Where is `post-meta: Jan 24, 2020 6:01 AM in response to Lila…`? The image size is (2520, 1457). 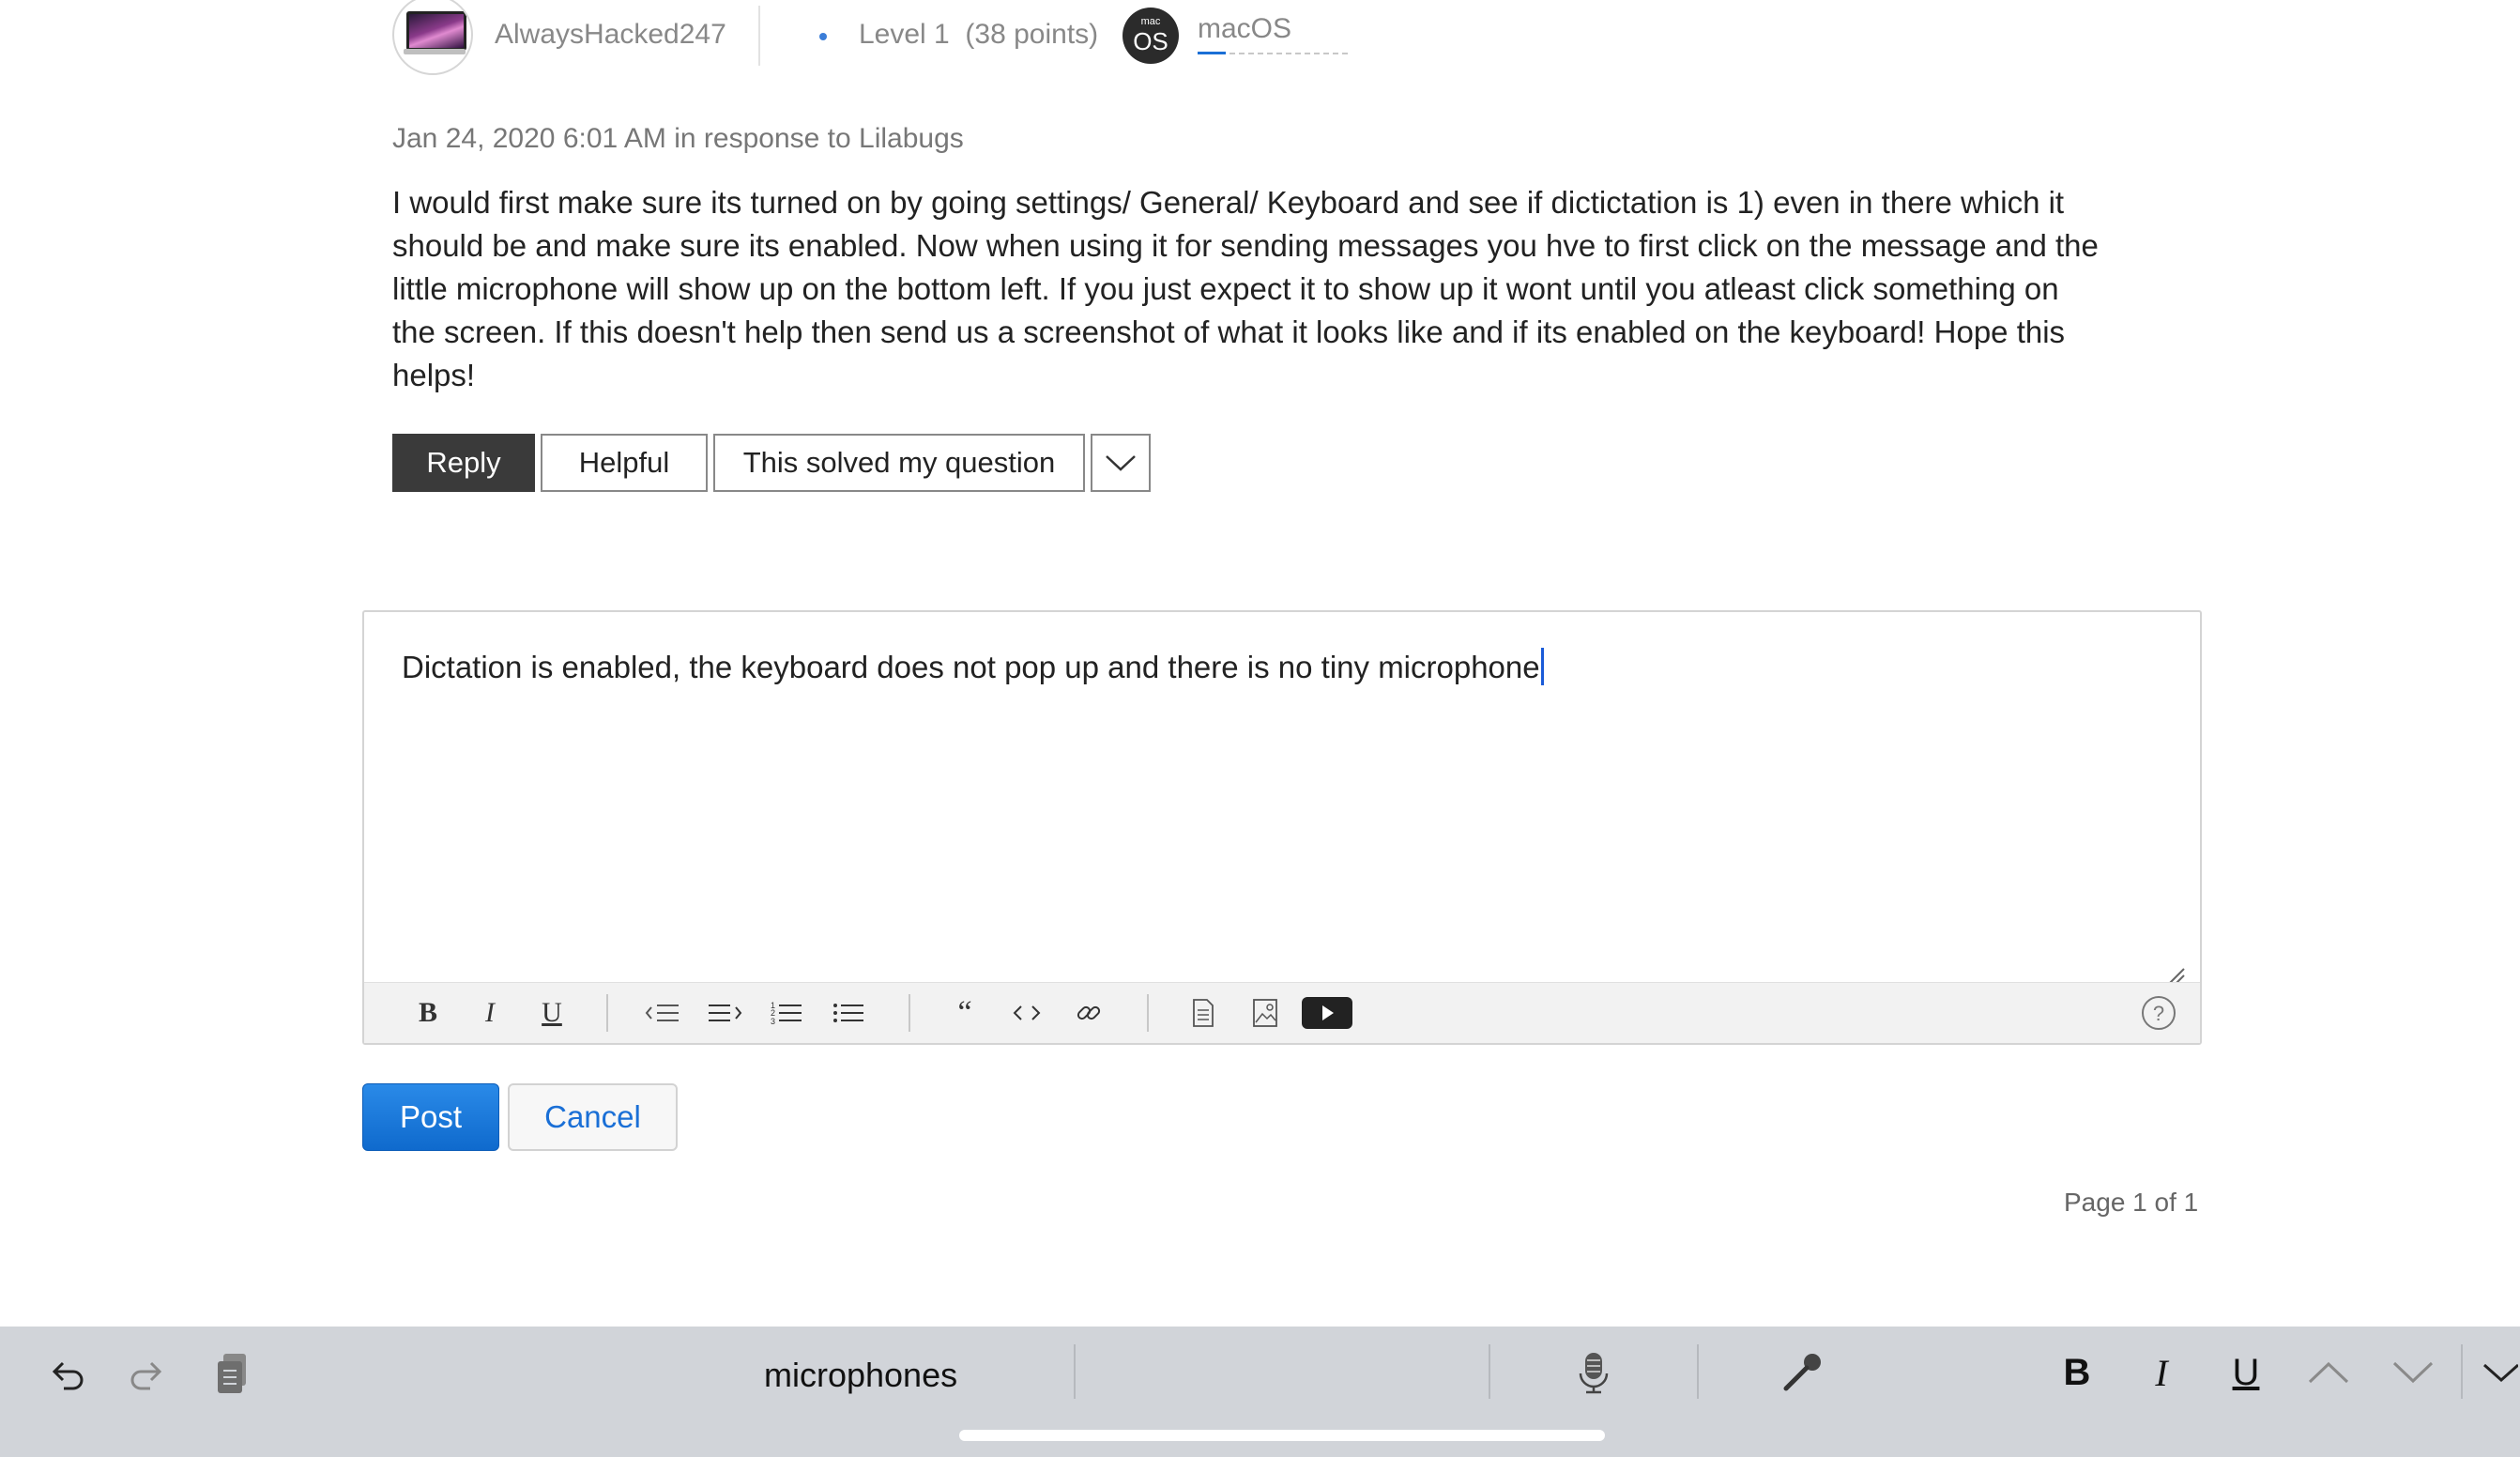 post-meta: Jan 24, 2020 6:01 AM in response to Lila… is located at coordinates (678, 138).